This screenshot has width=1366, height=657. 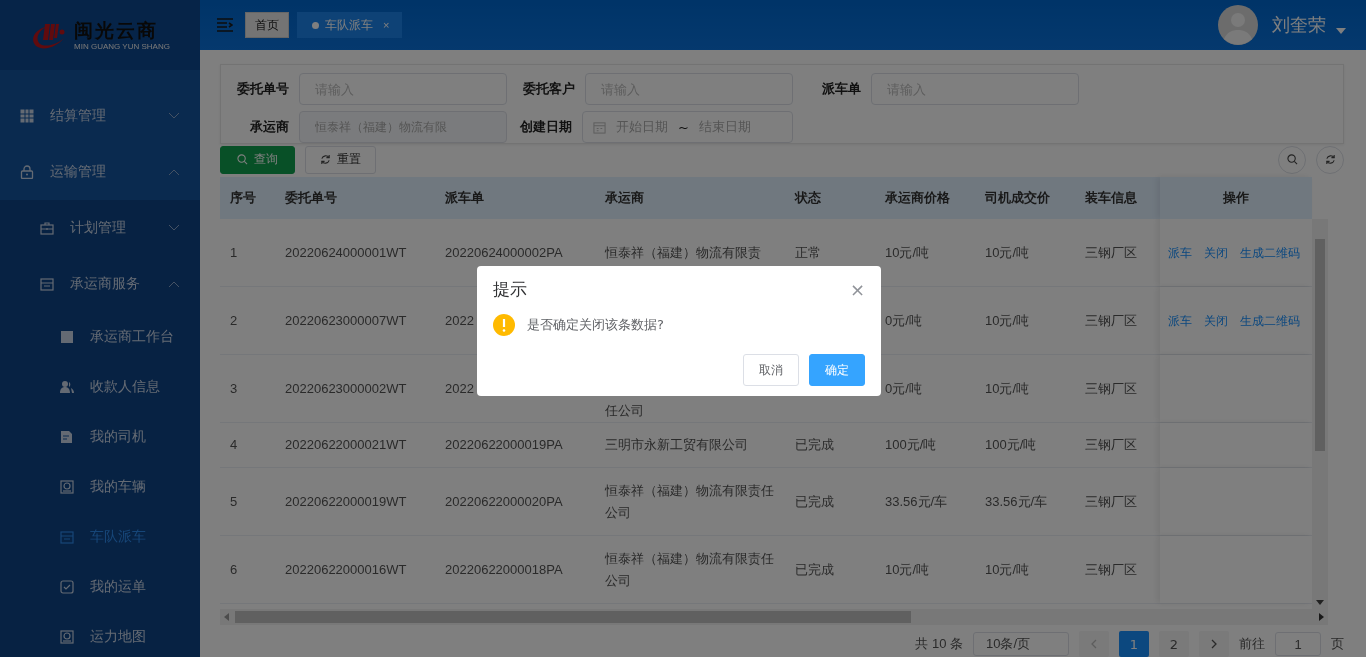 I want to click on table-cell-text: 恒泰祥（福建）物流有限责, so click(x=683, y=252).